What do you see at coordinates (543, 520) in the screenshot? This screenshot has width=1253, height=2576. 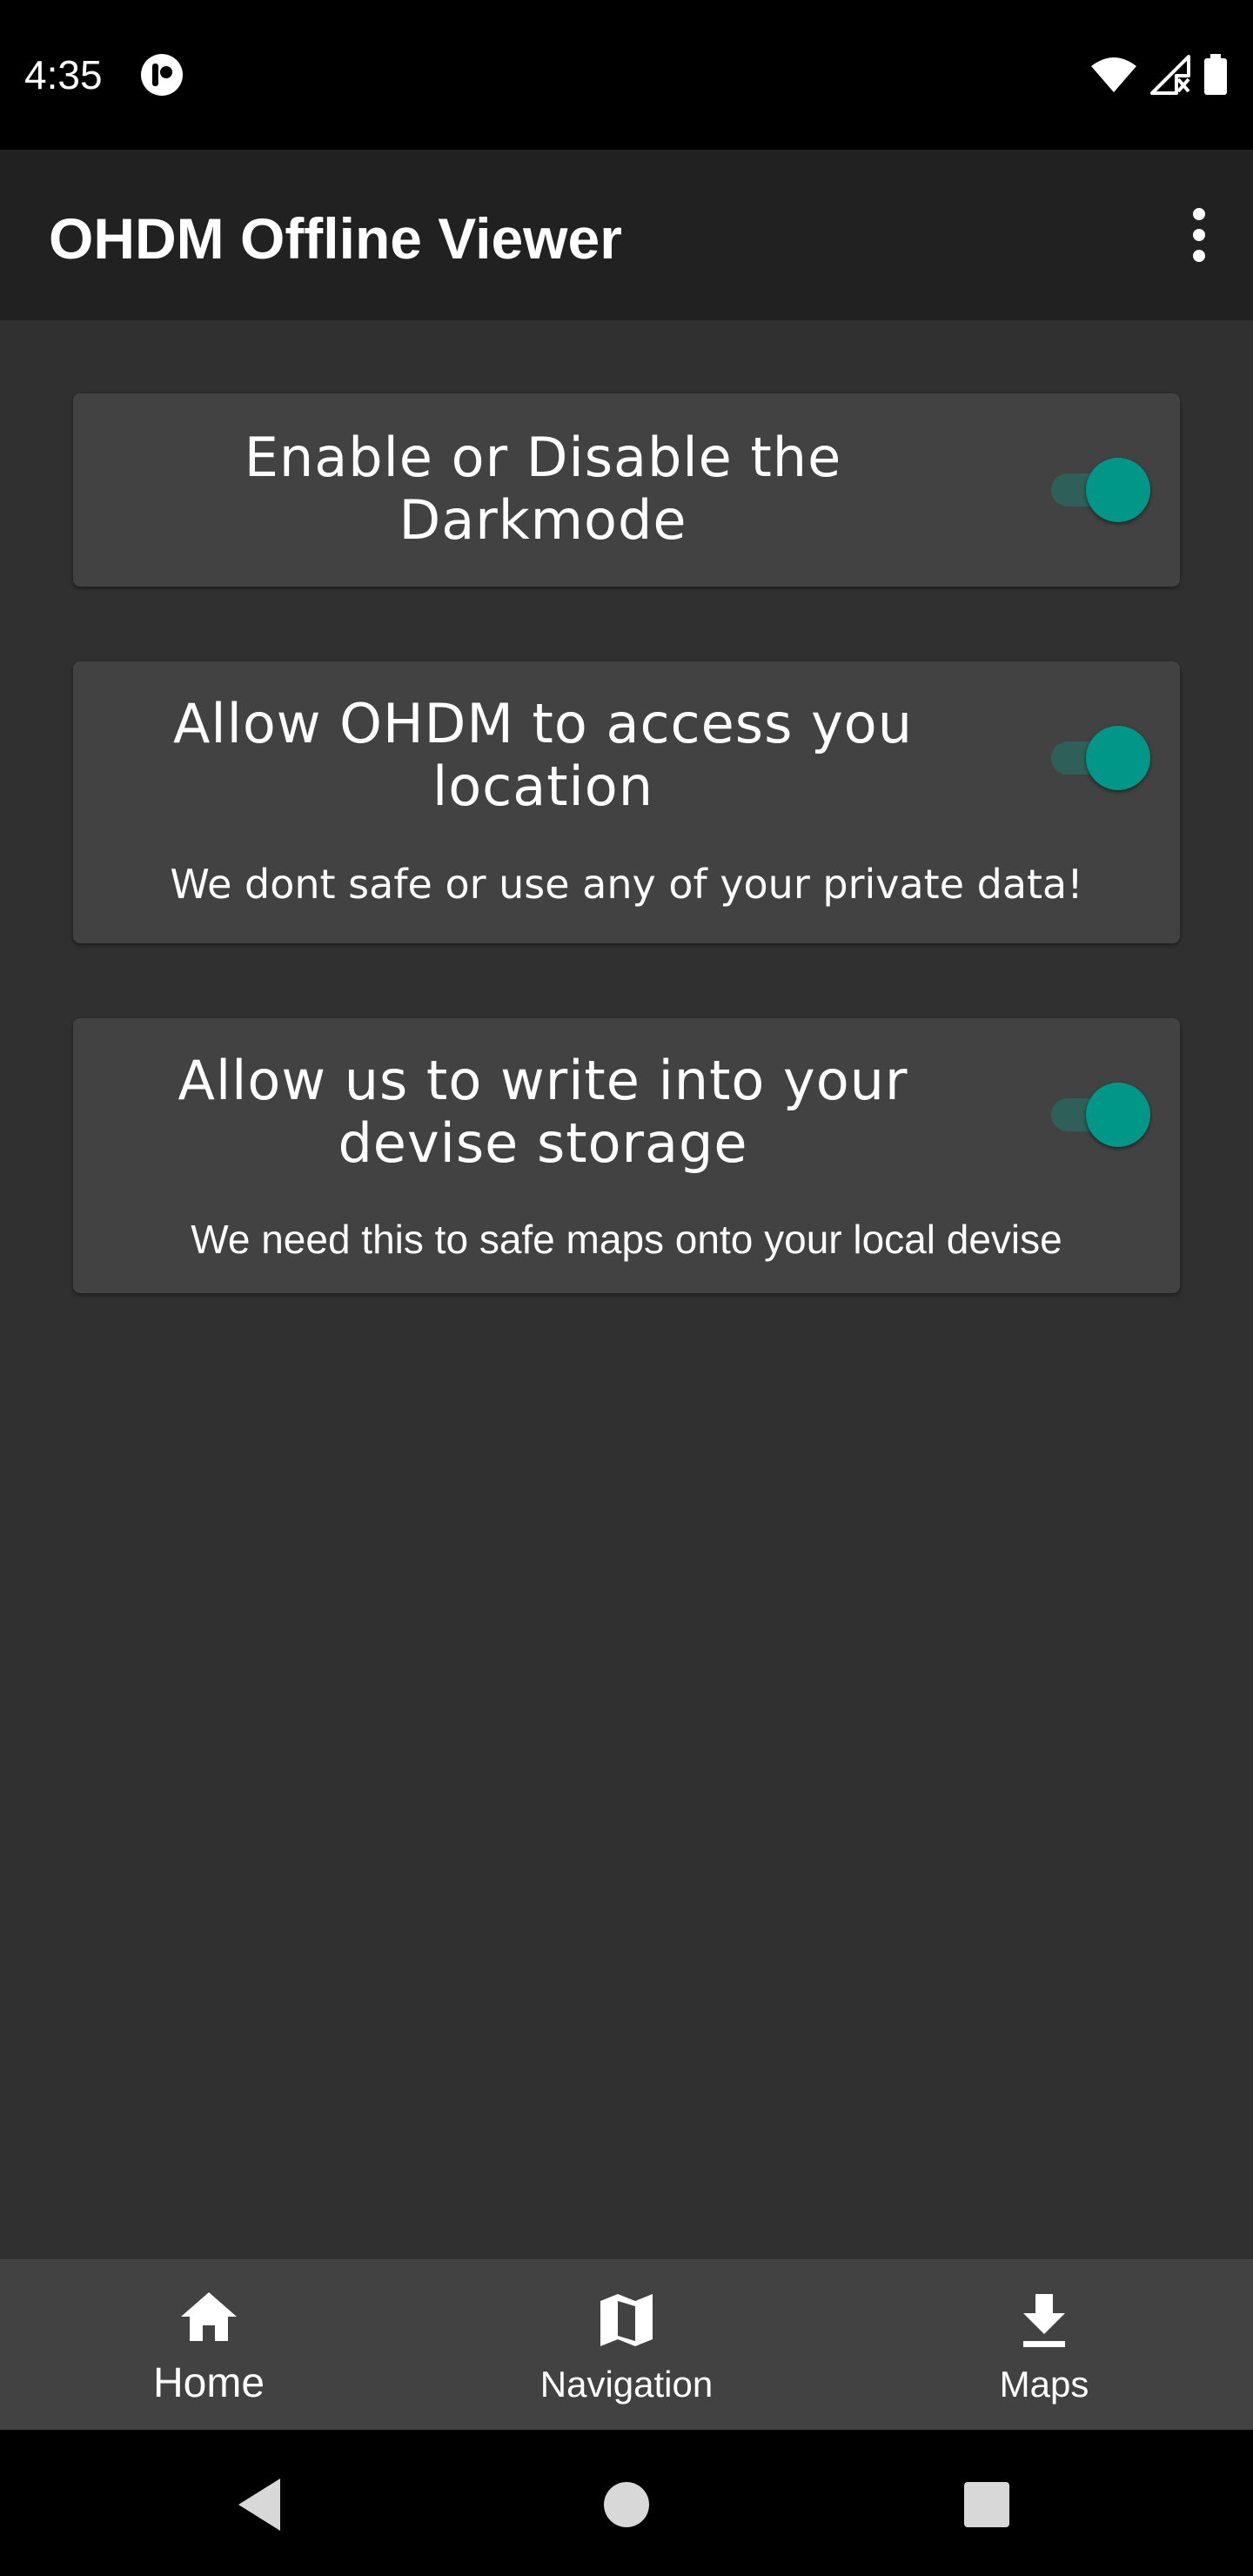 I see `darkmode-title-line2: Darkmode` at bounding box center [543, 520].